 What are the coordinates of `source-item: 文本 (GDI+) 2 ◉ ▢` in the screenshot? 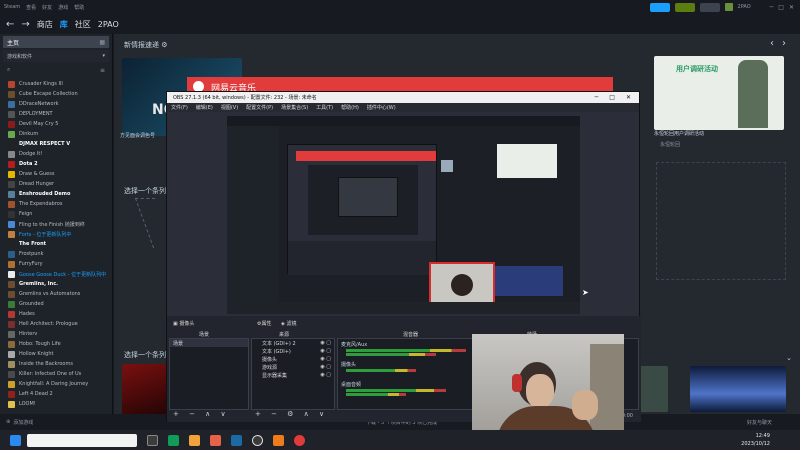 It's located at (293, 343).